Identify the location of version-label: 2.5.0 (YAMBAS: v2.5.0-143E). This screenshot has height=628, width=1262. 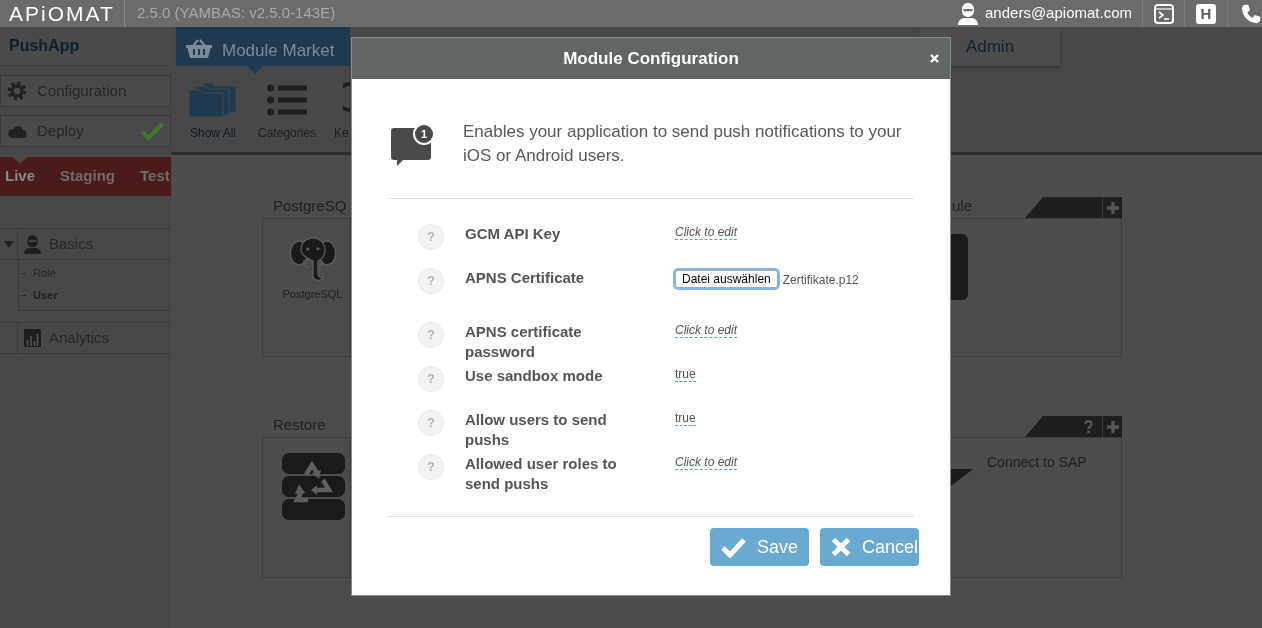
(236, 13).